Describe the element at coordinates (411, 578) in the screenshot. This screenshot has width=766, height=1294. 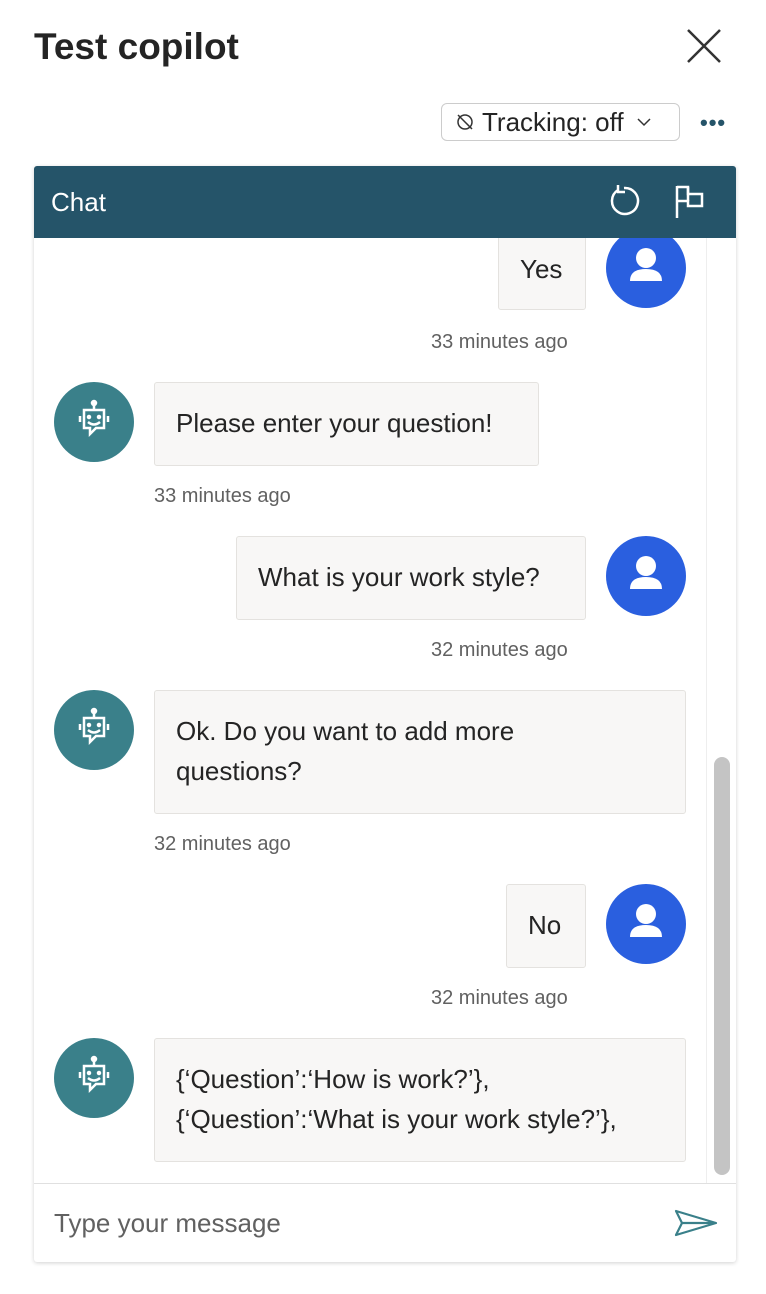
I see `user-message: What is your work style?` at that location.